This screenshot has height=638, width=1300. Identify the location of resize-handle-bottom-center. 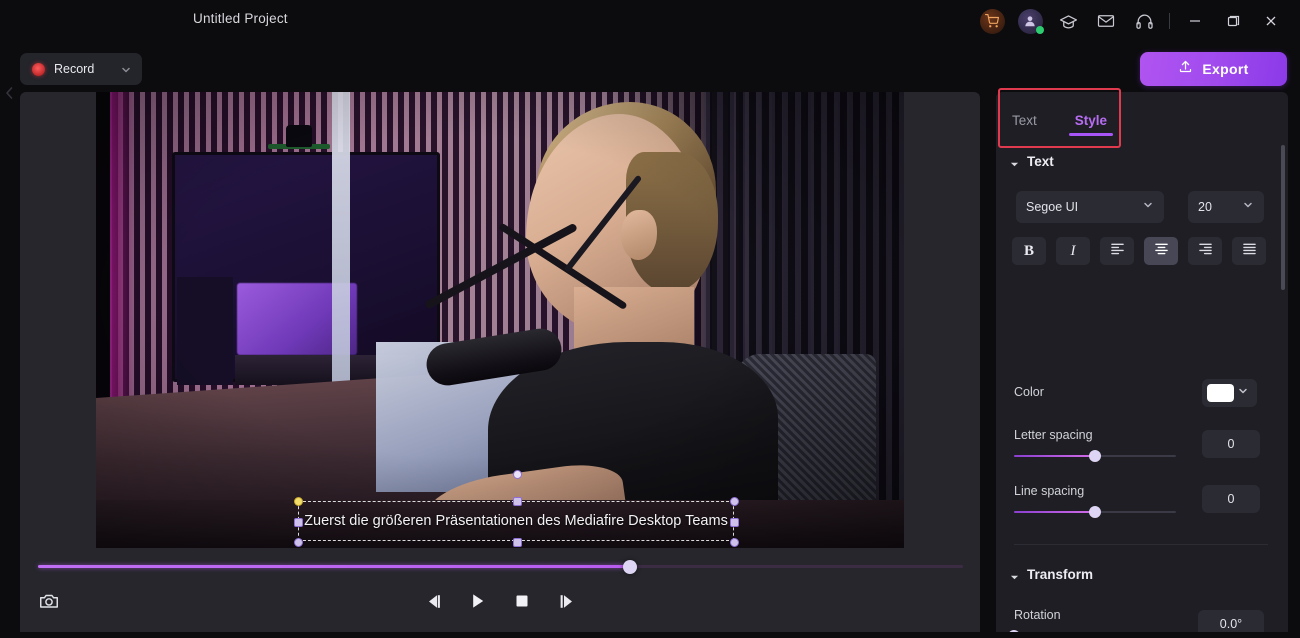
(517, 542).